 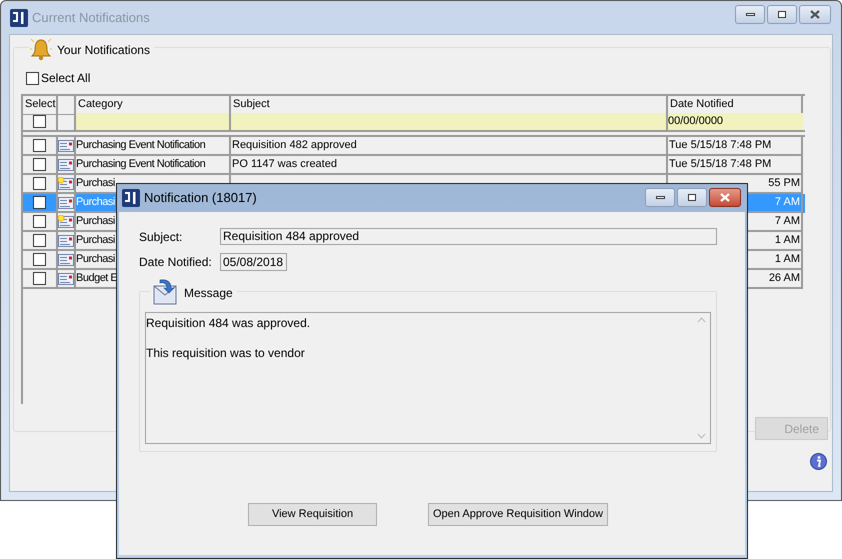 What do you see at coordinates (65, 78) in the screenshot?
I see `select-all-label: Select All` at bounding box center [65, 78].